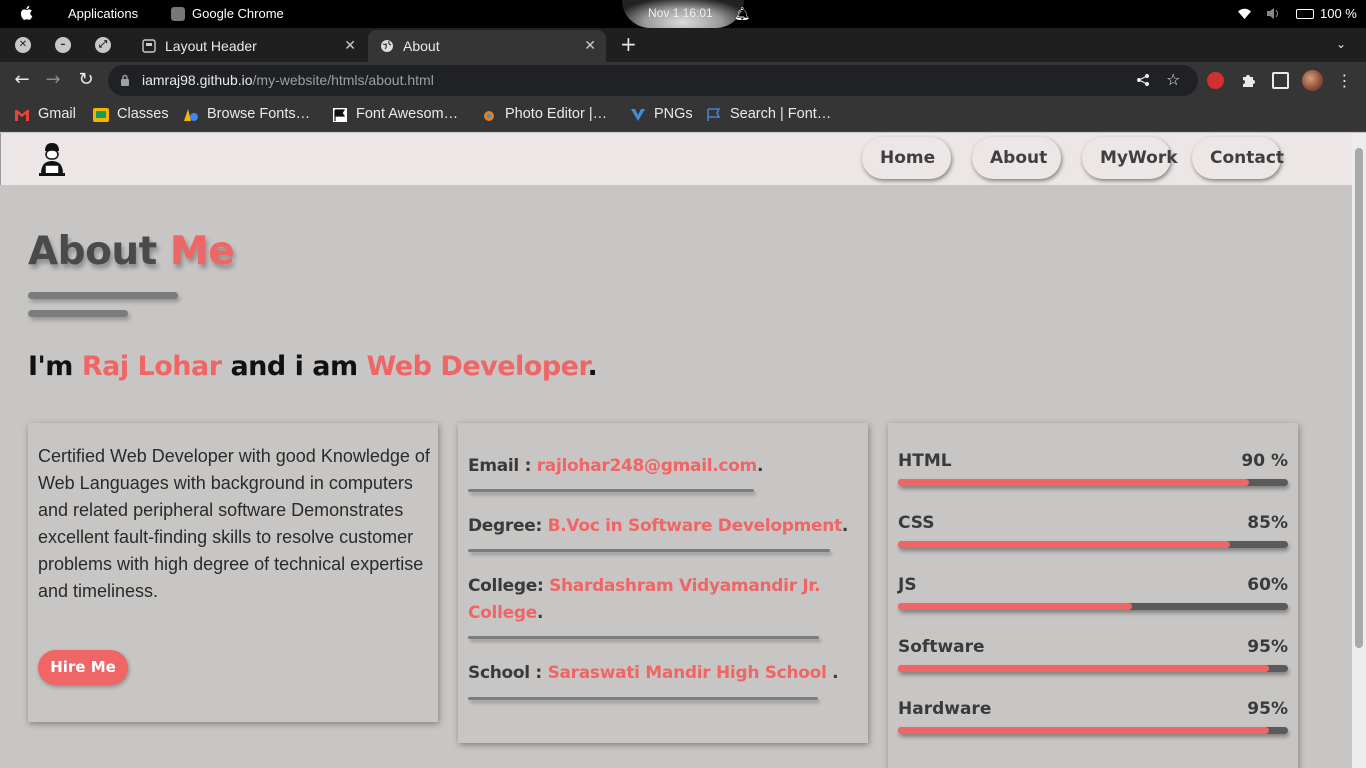 The width and height of the screenshot is (1366, 768). I want to click on back-arrow-icon: ←, so click(22, 80).